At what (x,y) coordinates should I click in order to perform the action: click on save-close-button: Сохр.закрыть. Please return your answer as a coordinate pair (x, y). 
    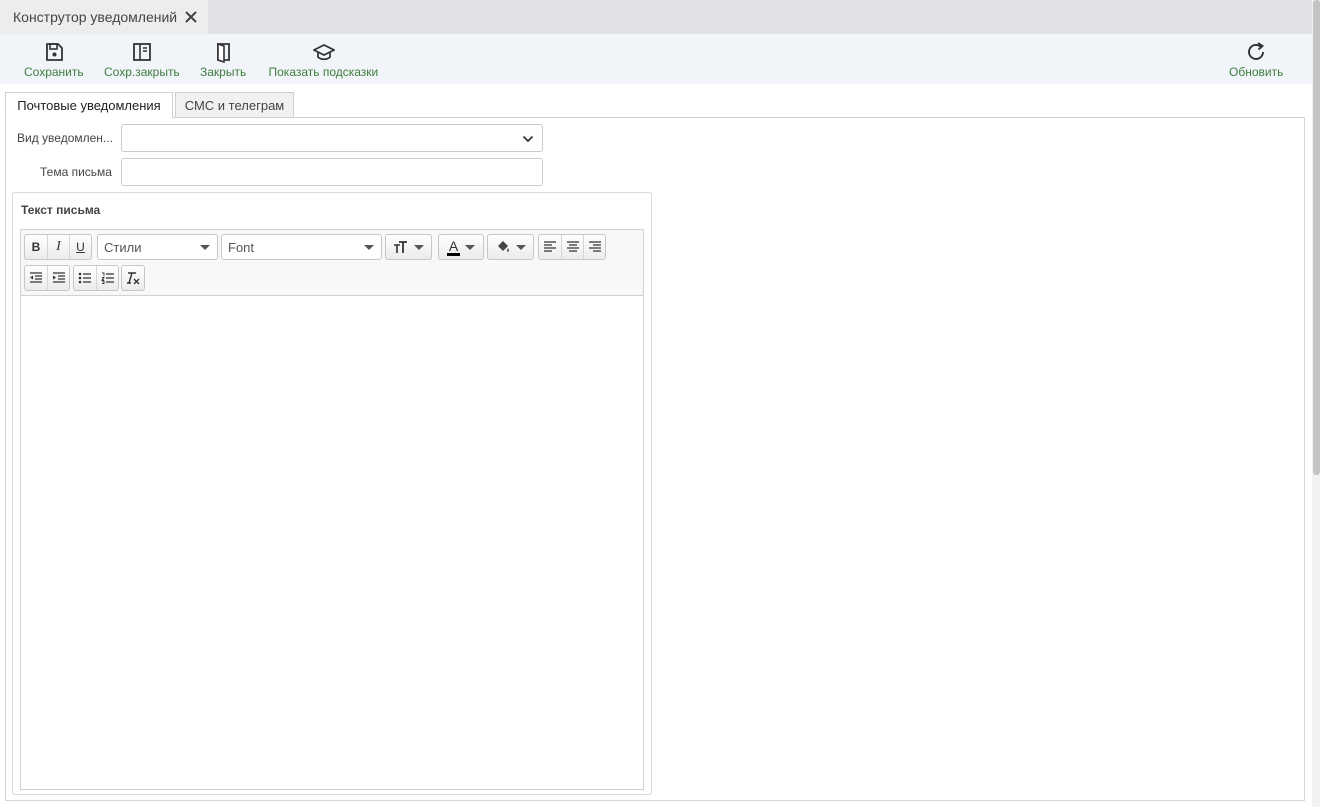
    Looking at the image, I should click on (142, 59).